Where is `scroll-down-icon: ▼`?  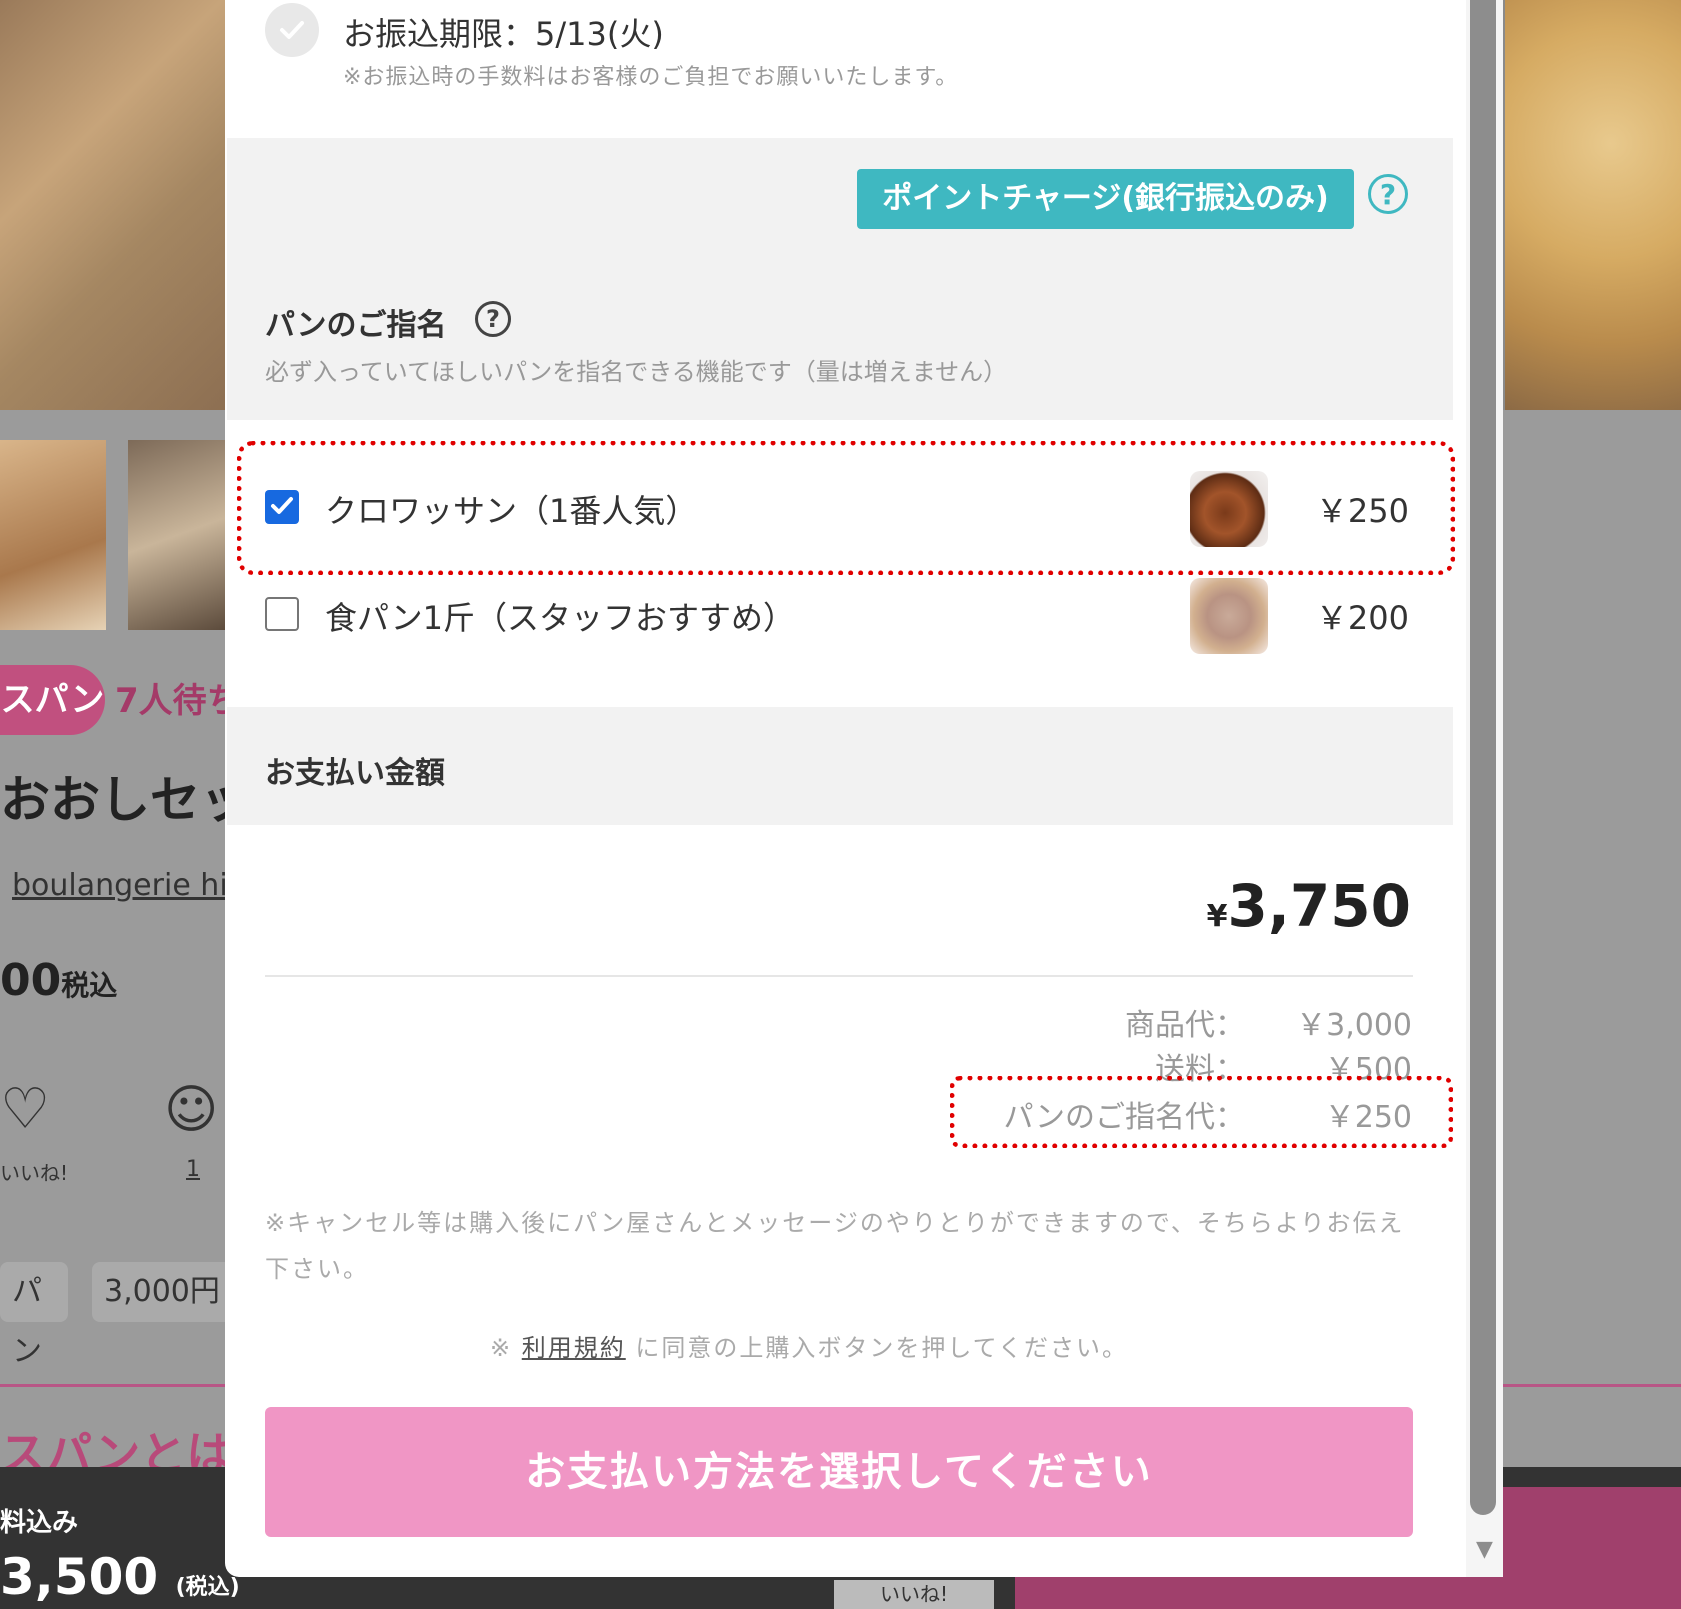 scroll-down-icon: ▼ is located at coordinates (1484, 1550).